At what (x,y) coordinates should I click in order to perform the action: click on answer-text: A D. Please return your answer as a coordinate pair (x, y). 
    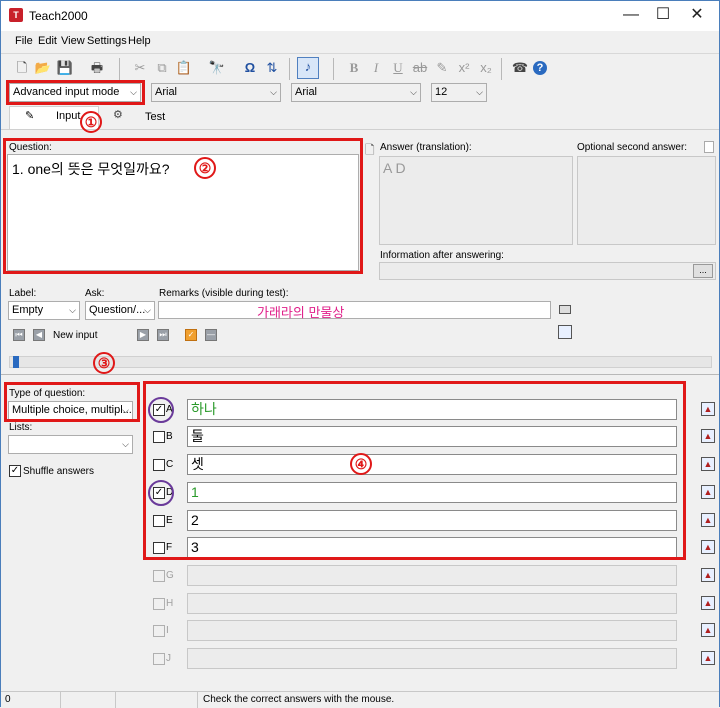
    Looking at the image, I should click on (394, 168).